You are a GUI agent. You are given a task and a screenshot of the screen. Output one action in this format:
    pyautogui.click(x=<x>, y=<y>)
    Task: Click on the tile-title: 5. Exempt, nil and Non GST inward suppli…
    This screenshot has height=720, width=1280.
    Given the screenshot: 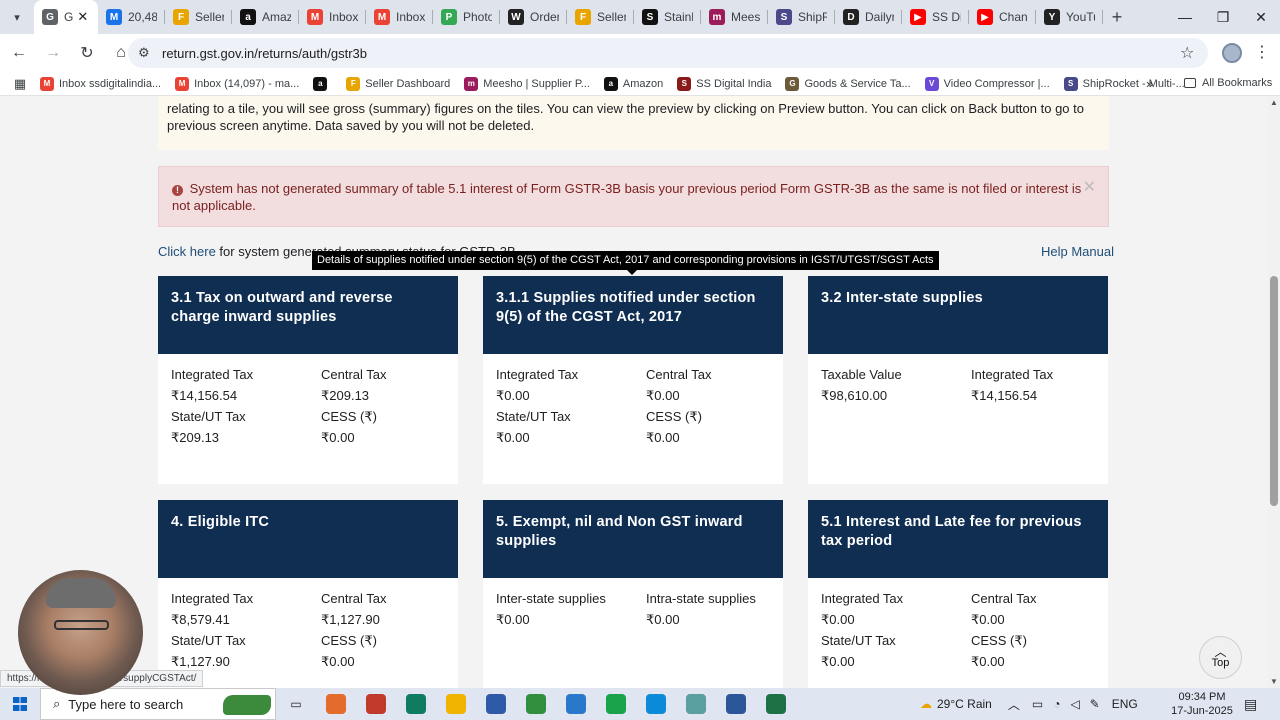 What is the action you would take?
    pyautogui.click(x=633, y=539)
    